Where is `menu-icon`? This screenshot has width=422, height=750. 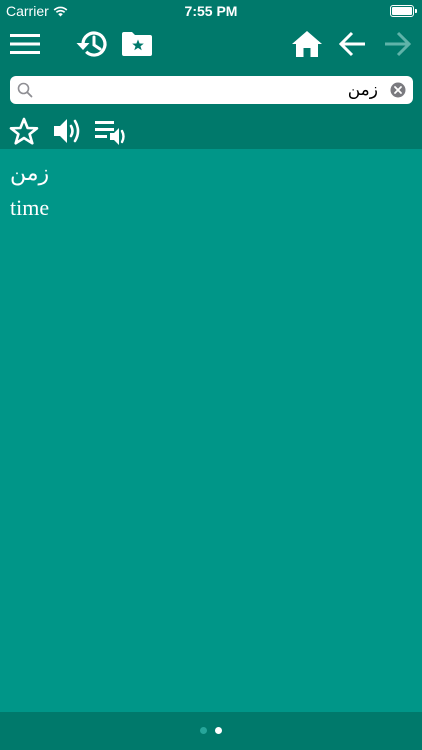
menu-icon is located at coordinates (25, 44).